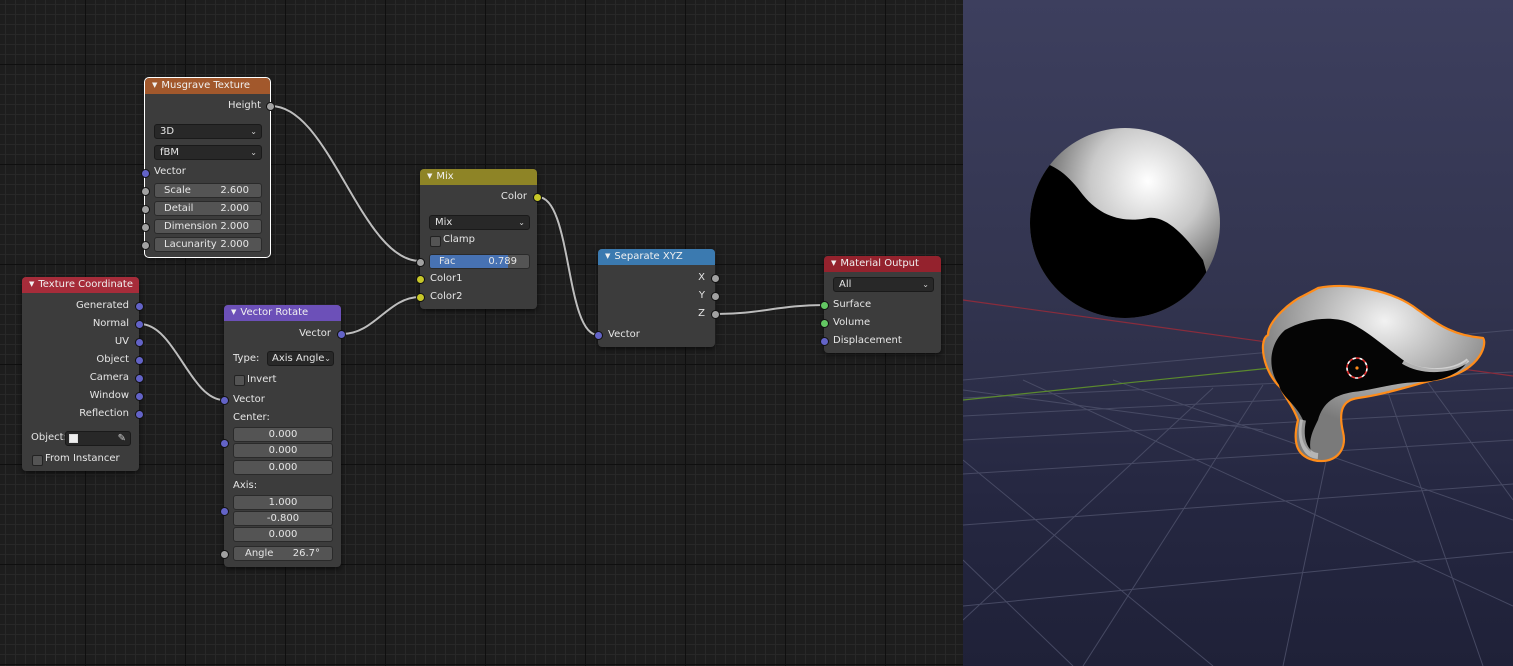 The height and width of the screenshot is (666, 1513). What do you see at coordinates (282, 313) in the screenshot?
I see `node-header-vector-rotate: ▼ Vector Rotate` at bounding box center [282, 313].